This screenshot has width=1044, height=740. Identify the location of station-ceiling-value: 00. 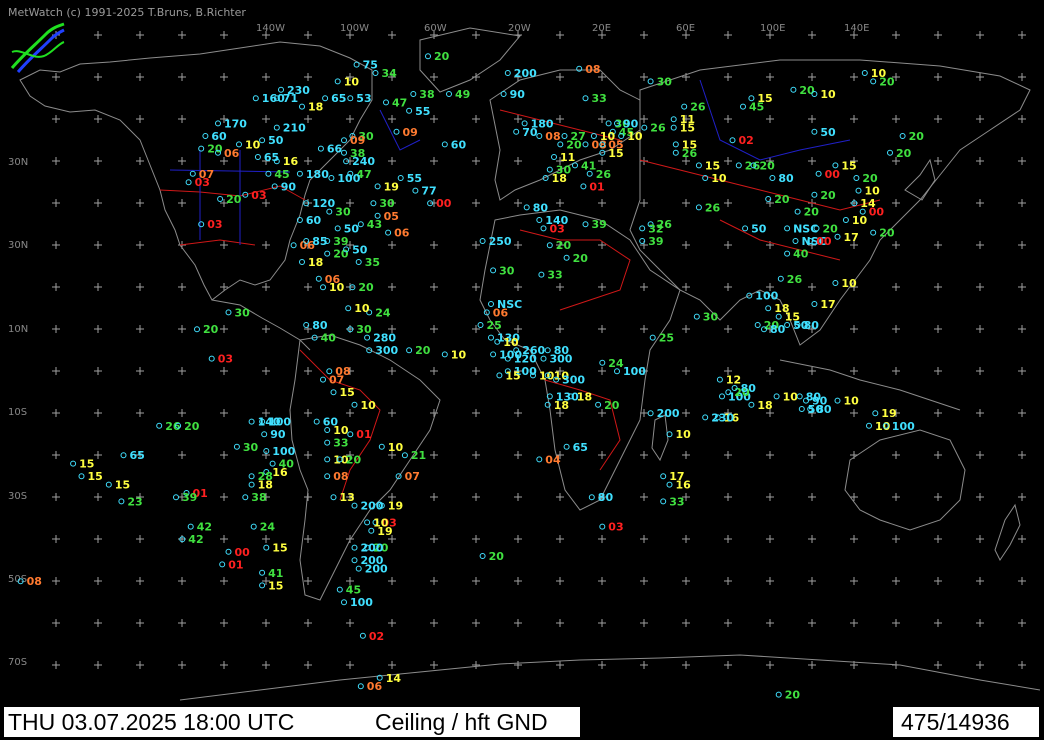
(833, 174).